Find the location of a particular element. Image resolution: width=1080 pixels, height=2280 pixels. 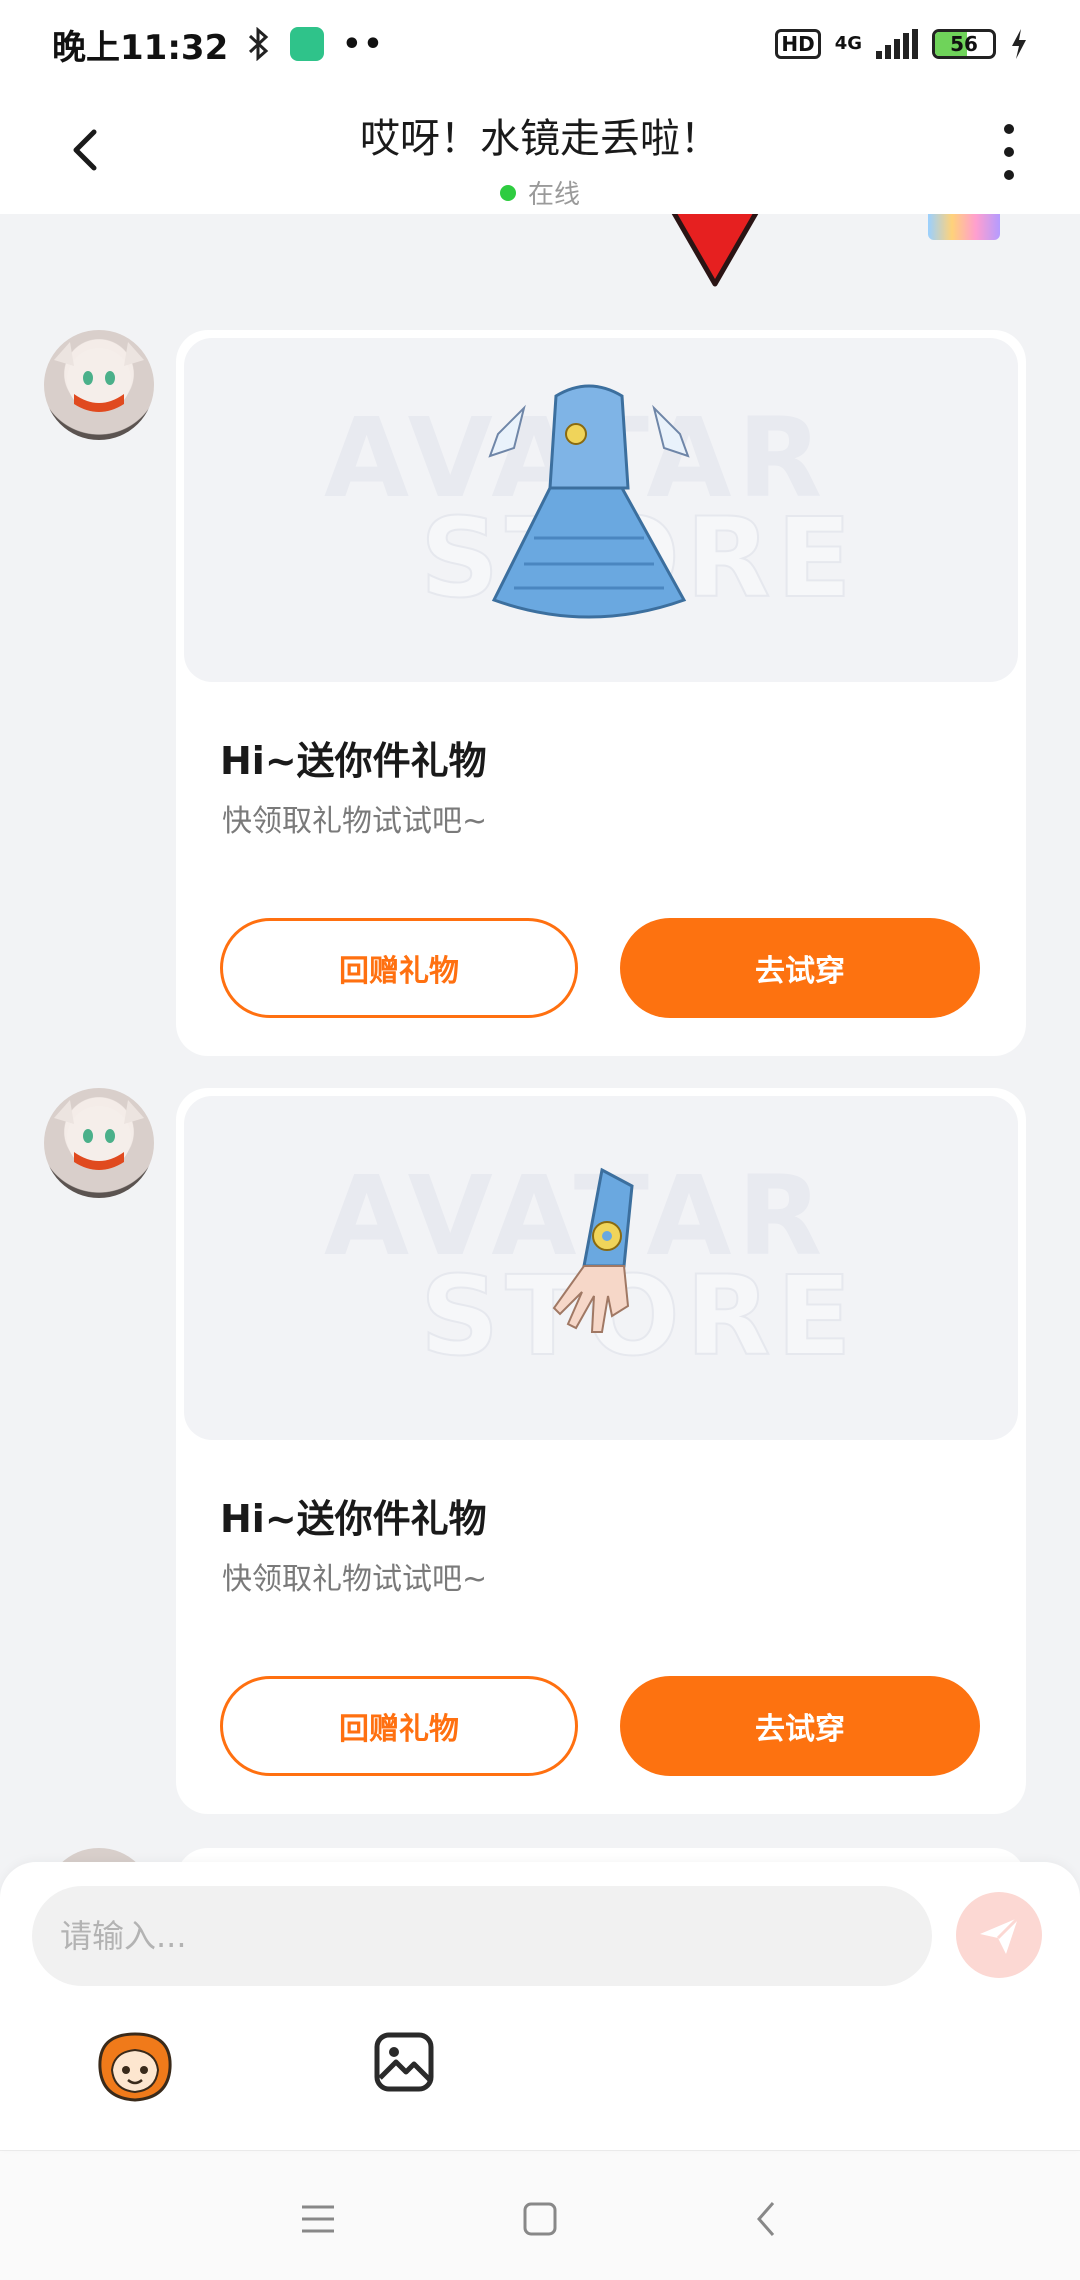

page-title: 哎呀！水镜走丢啦！ is located at coordinates (540, 139).